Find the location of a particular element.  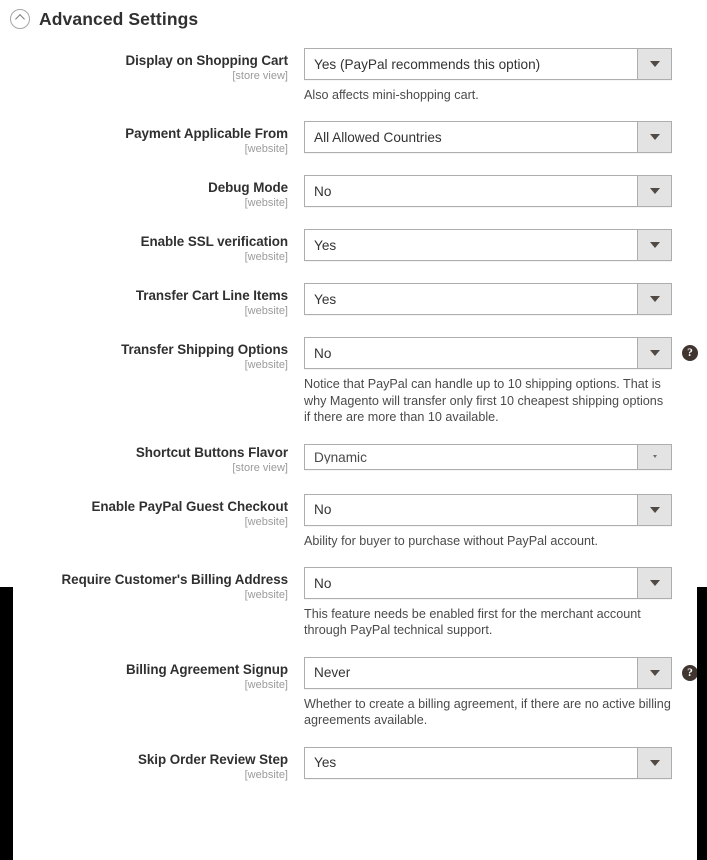

field-label: Transfer Shipping Options [website] is located at coordinates (144, 355).